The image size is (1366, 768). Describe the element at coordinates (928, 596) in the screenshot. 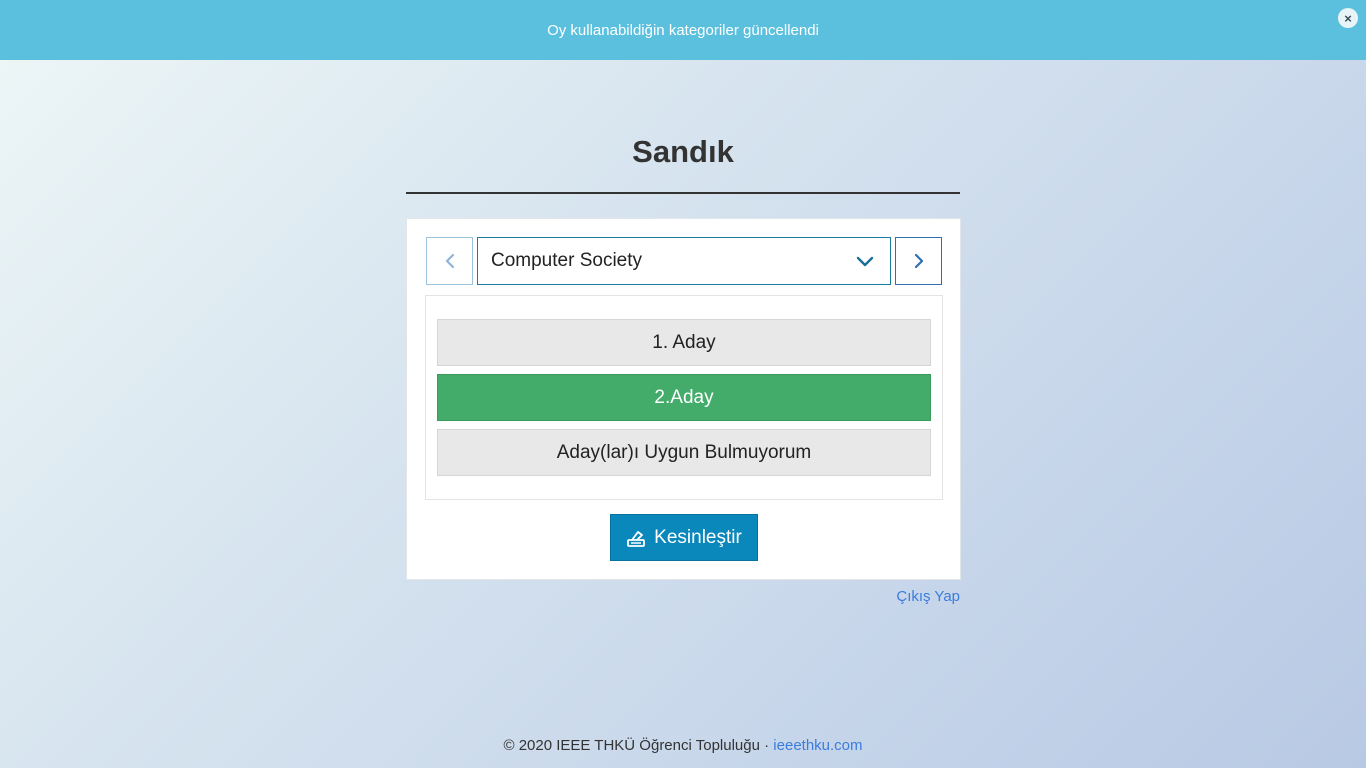

I see `logout-link: Çıkış Yap` at that location.